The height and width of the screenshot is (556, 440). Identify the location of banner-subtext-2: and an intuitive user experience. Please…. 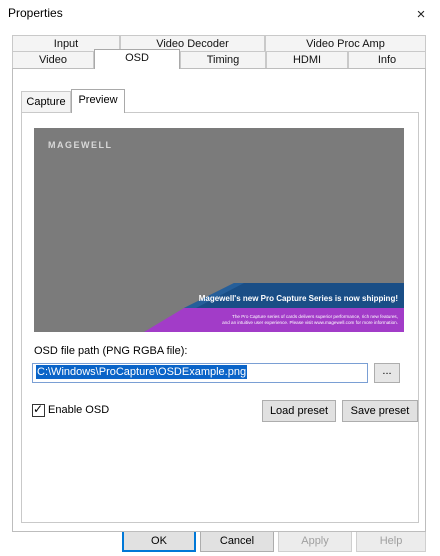
(310, 322).